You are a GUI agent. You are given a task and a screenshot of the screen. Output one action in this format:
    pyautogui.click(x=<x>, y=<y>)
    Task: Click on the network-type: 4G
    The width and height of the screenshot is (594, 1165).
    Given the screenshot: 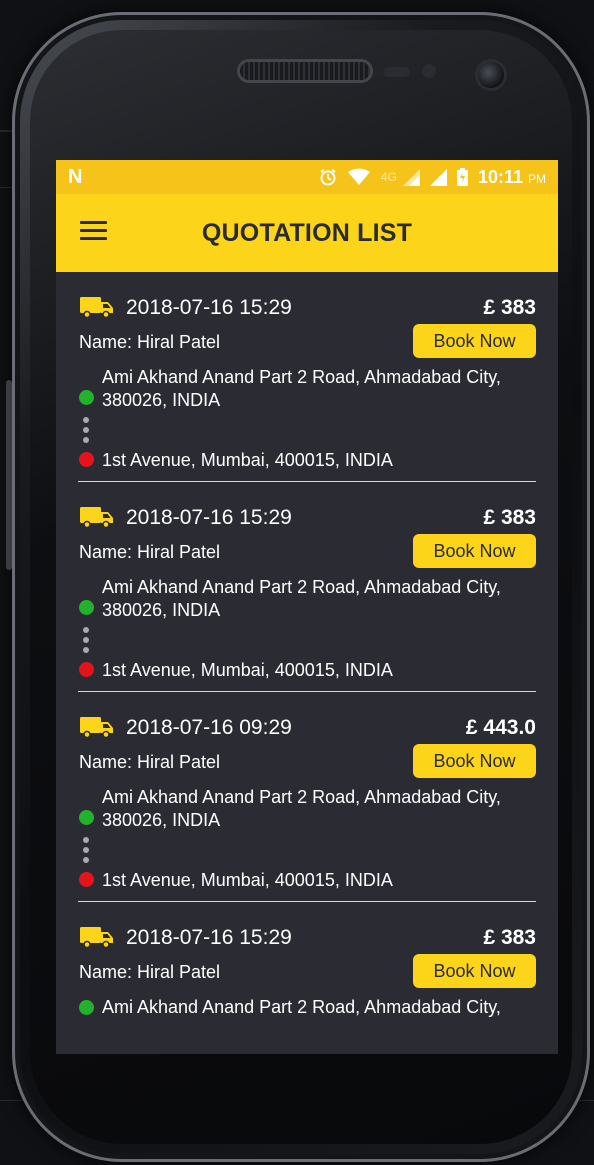 What is the action you would take?
    pyautogui.click(x=388, y=177)
    